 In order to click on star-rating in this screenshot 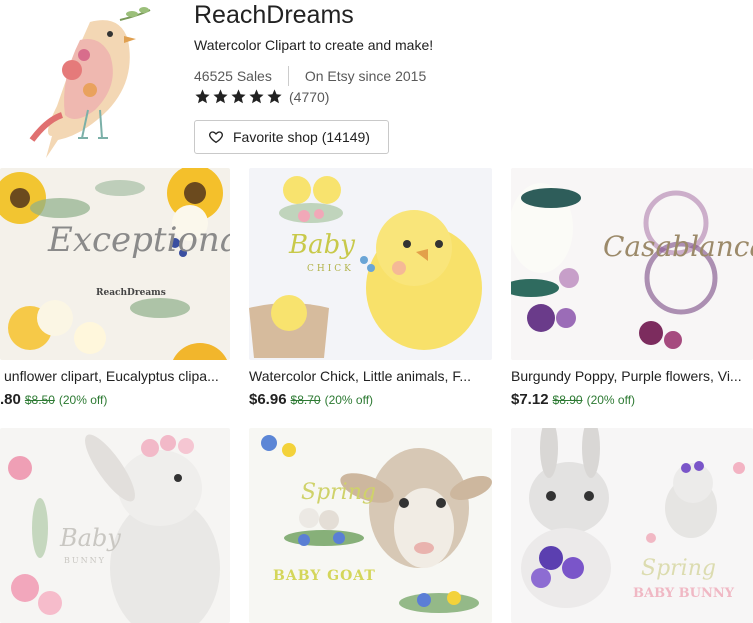, I will do `click(238, 96)`.